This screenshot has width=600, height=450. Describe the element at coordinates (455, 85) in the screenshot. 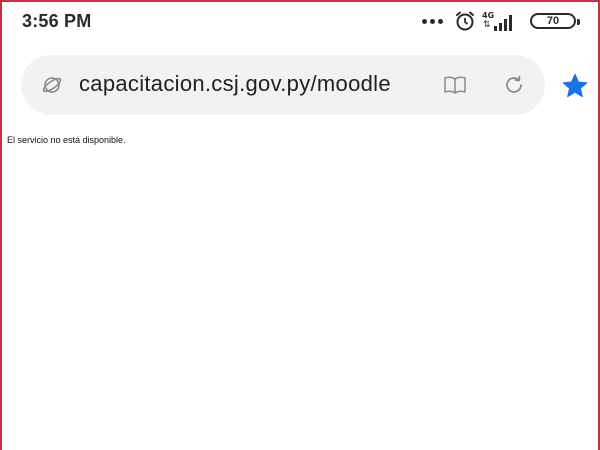

I see `reader-mode-icon` at that location.